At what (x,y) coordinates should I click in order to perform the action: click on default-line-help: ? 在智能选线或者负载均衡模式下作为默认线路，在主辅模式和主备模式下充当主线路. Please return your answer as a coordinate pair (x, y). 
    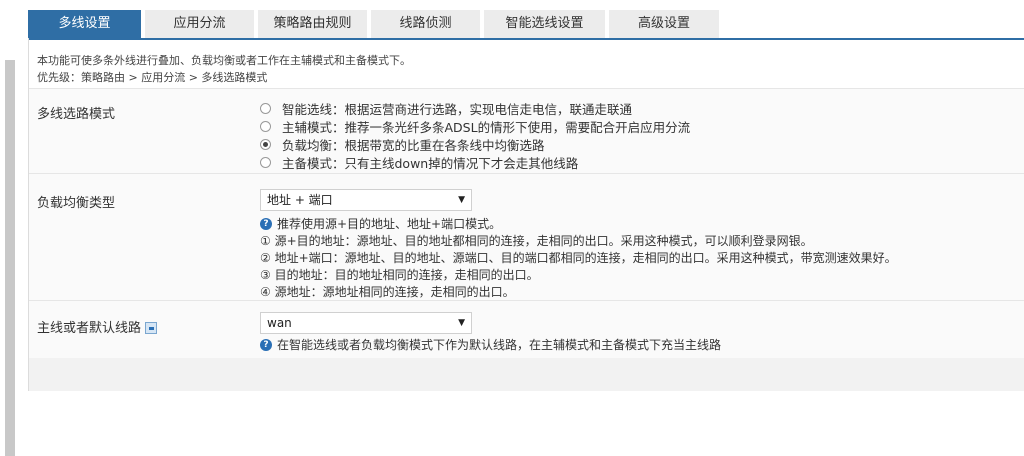
    Looking at the image, I should click on (490, 344).